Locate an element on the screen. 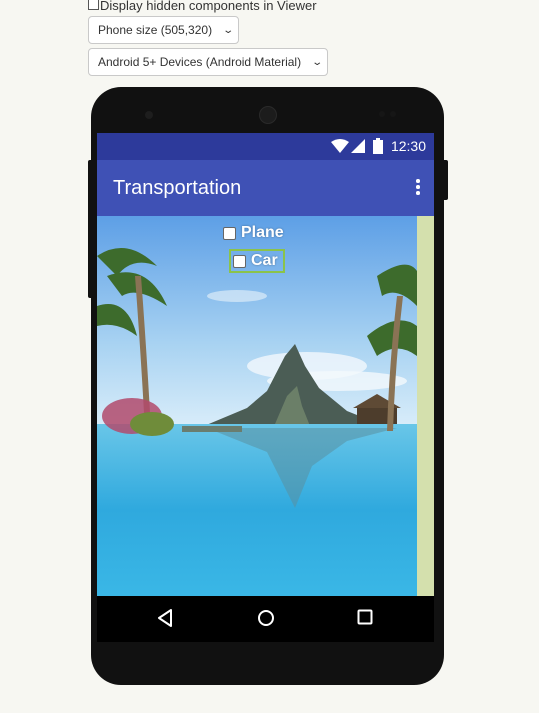  hidden-components-row: Display hidden components in Viewer is located at coordinates (202, 7).